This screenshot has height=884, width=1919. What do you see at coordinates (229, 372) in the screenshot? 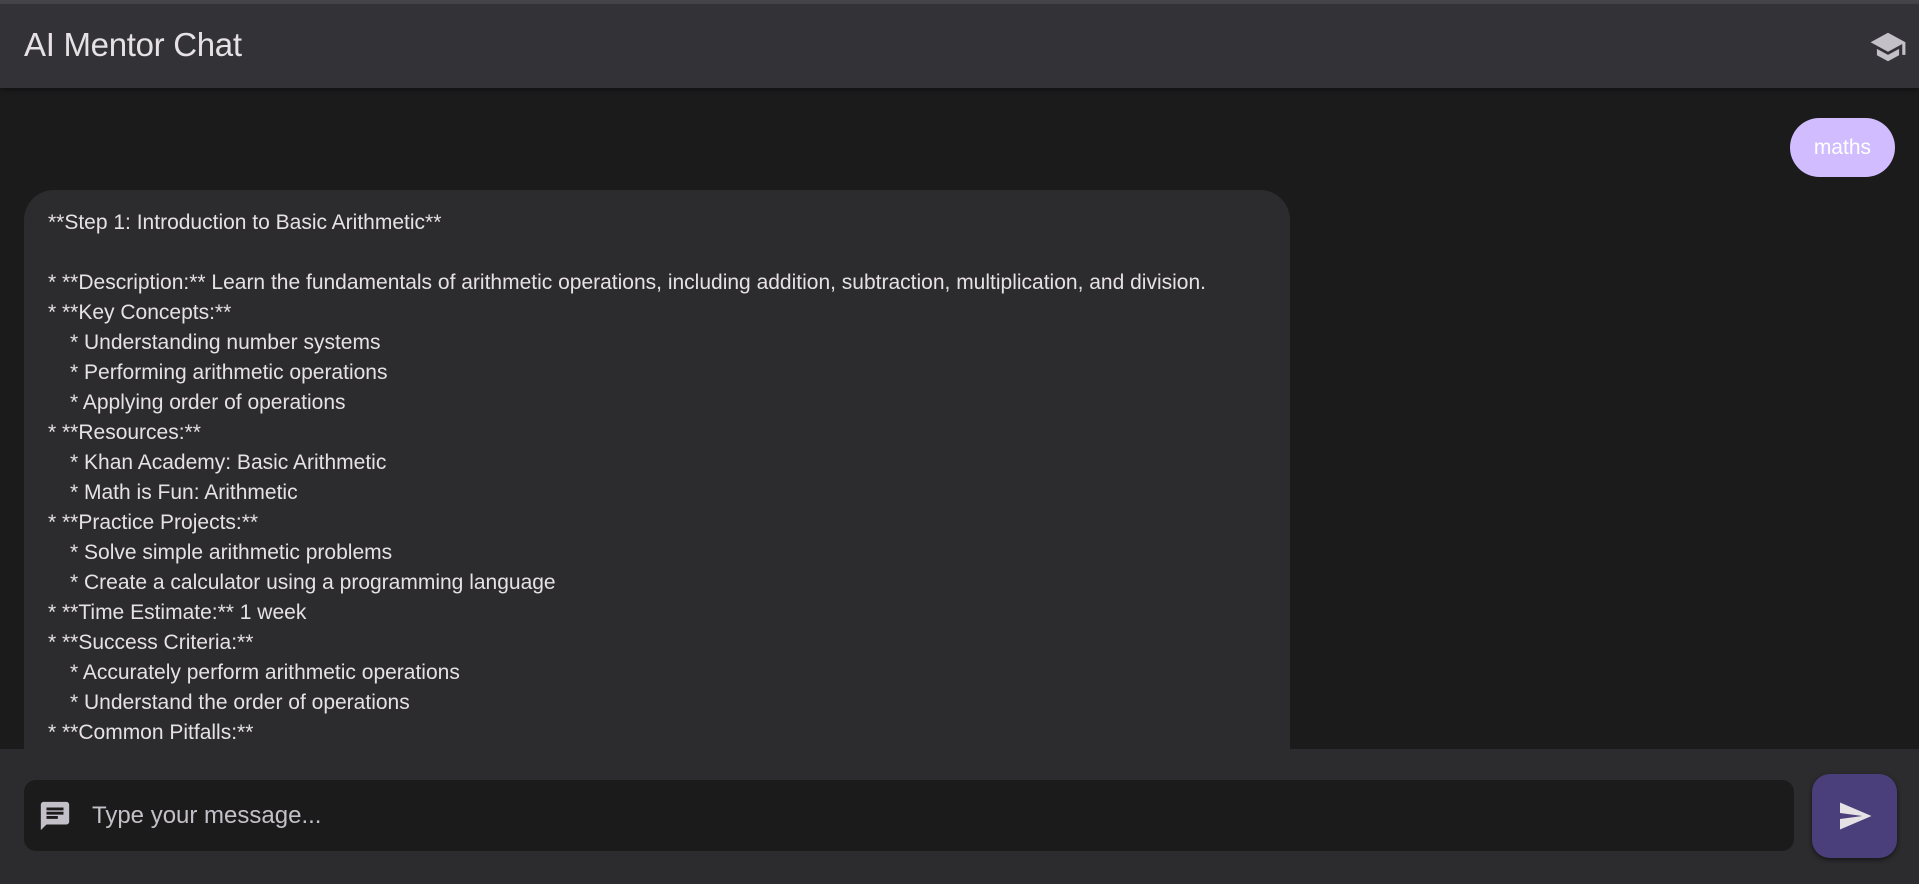
I see `message-line-indented: * Performing arithmetic operations` at bounding box center [229, 372].